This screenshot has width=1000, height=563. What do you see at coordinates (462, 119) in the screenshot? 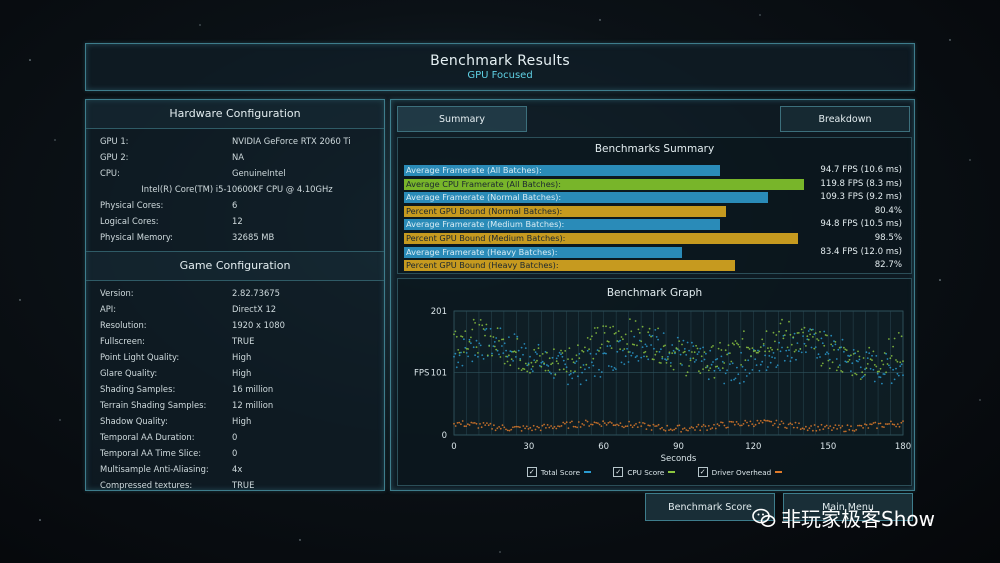
I see `tab-summary: Summary` at bounding box center [462, 119].